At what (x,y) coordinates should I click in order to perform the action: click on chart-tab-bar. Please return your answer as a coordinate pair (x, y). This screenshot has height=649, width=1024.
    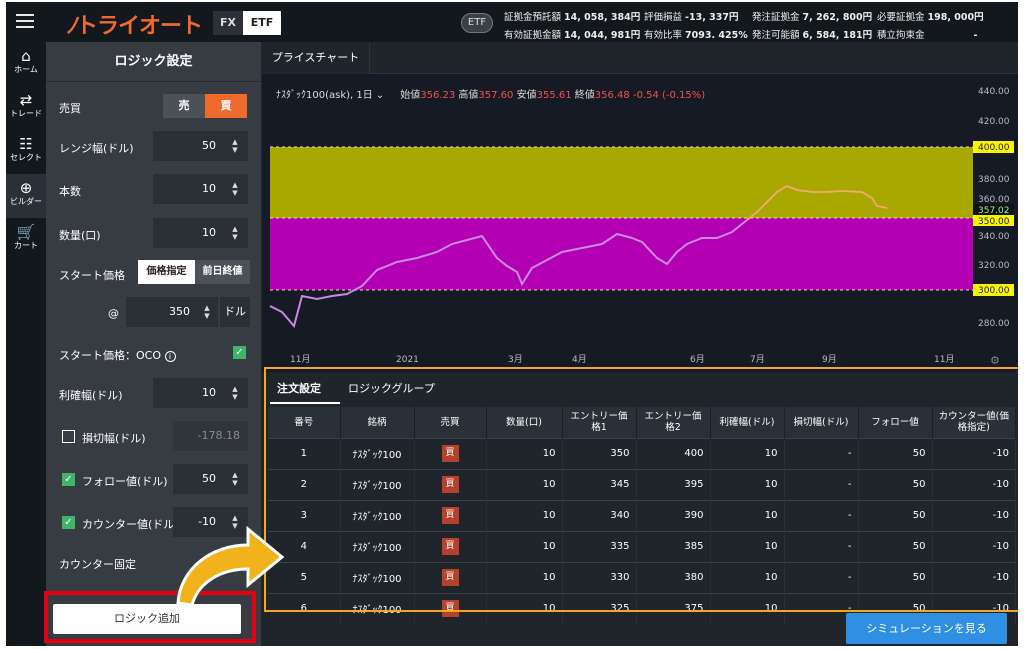
    Looking at the image, I should click on (640, 58).